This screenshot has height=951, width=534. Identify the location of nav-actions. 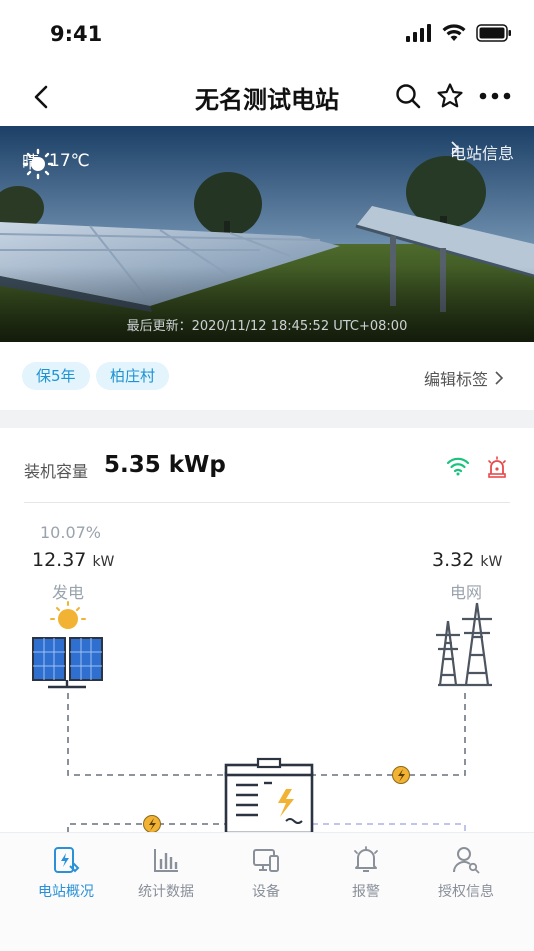
(453, 96).